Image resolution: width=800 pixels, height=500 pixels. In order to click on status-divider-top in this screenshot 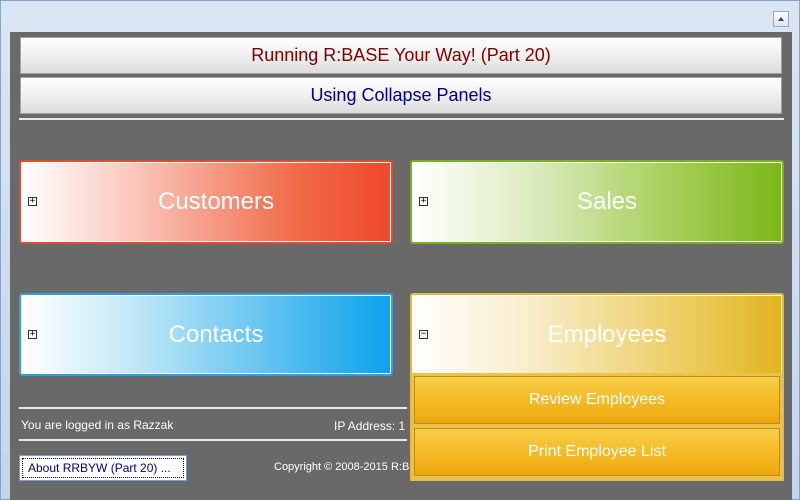, I will do `click(213, 408)`.